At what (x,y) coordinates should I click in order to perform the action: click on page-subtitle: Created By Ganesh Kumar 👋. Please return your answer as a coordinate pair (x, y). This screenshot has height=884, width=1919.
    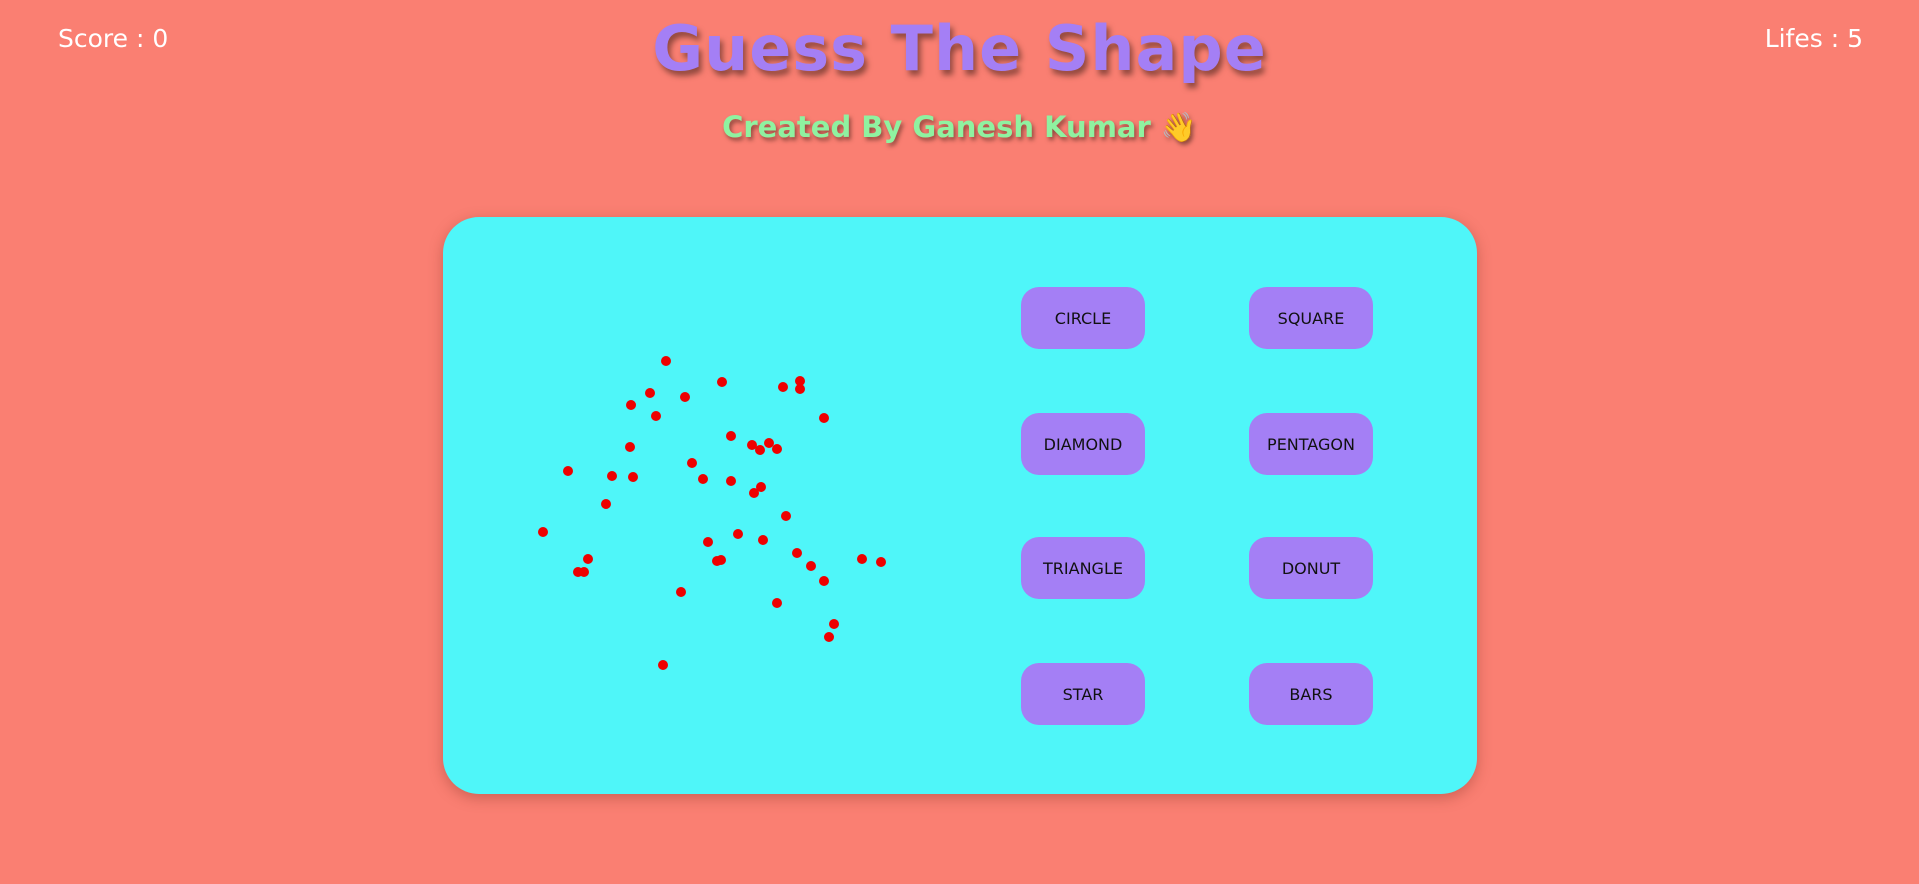
    Looking at the image, I should click on (959, 127).